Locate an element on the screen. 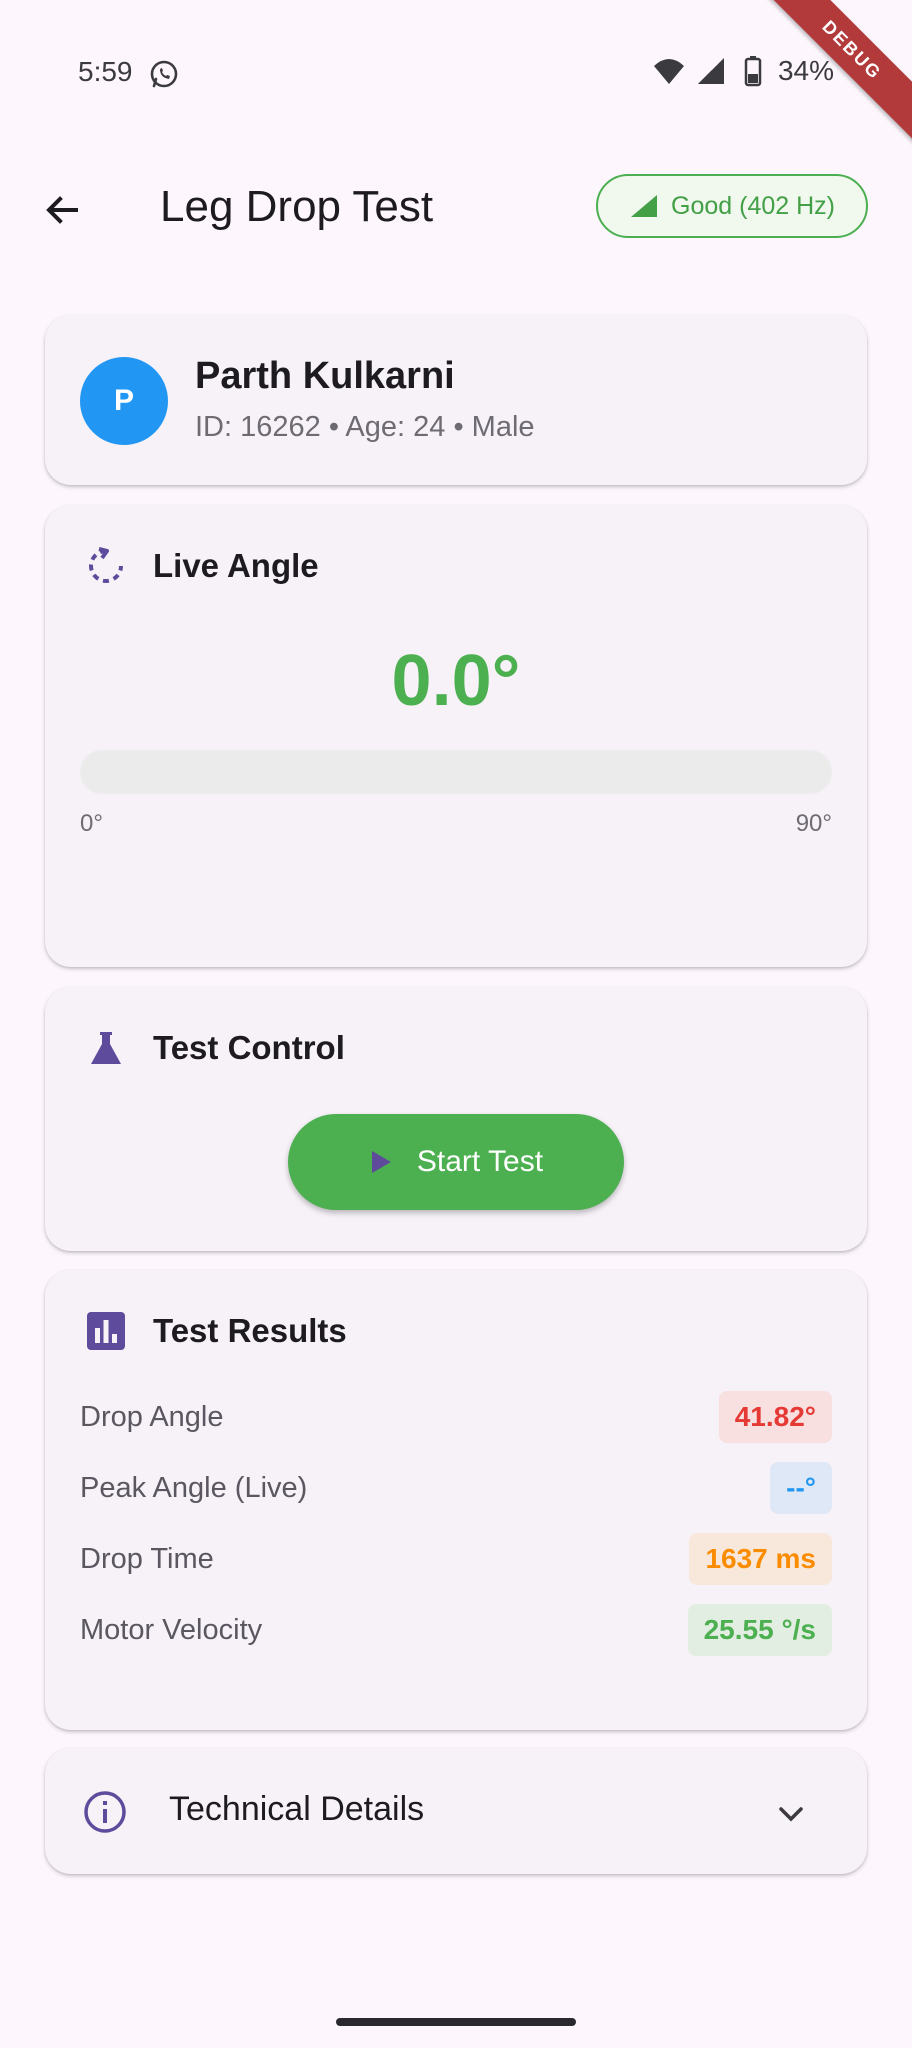  result-label: Drop Angle is located at coordinates (152, 1416).